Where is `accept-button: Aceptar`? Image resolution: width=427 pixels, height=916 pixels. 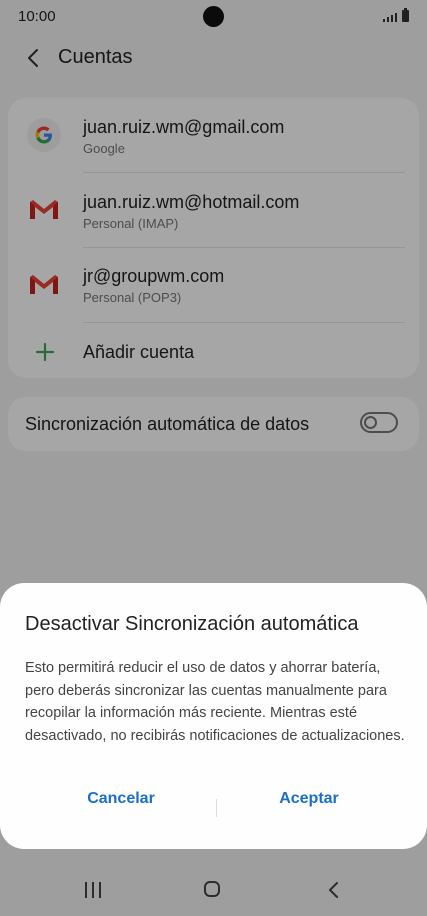
accept-button: Aceptar is located at coordinates (309, 799).